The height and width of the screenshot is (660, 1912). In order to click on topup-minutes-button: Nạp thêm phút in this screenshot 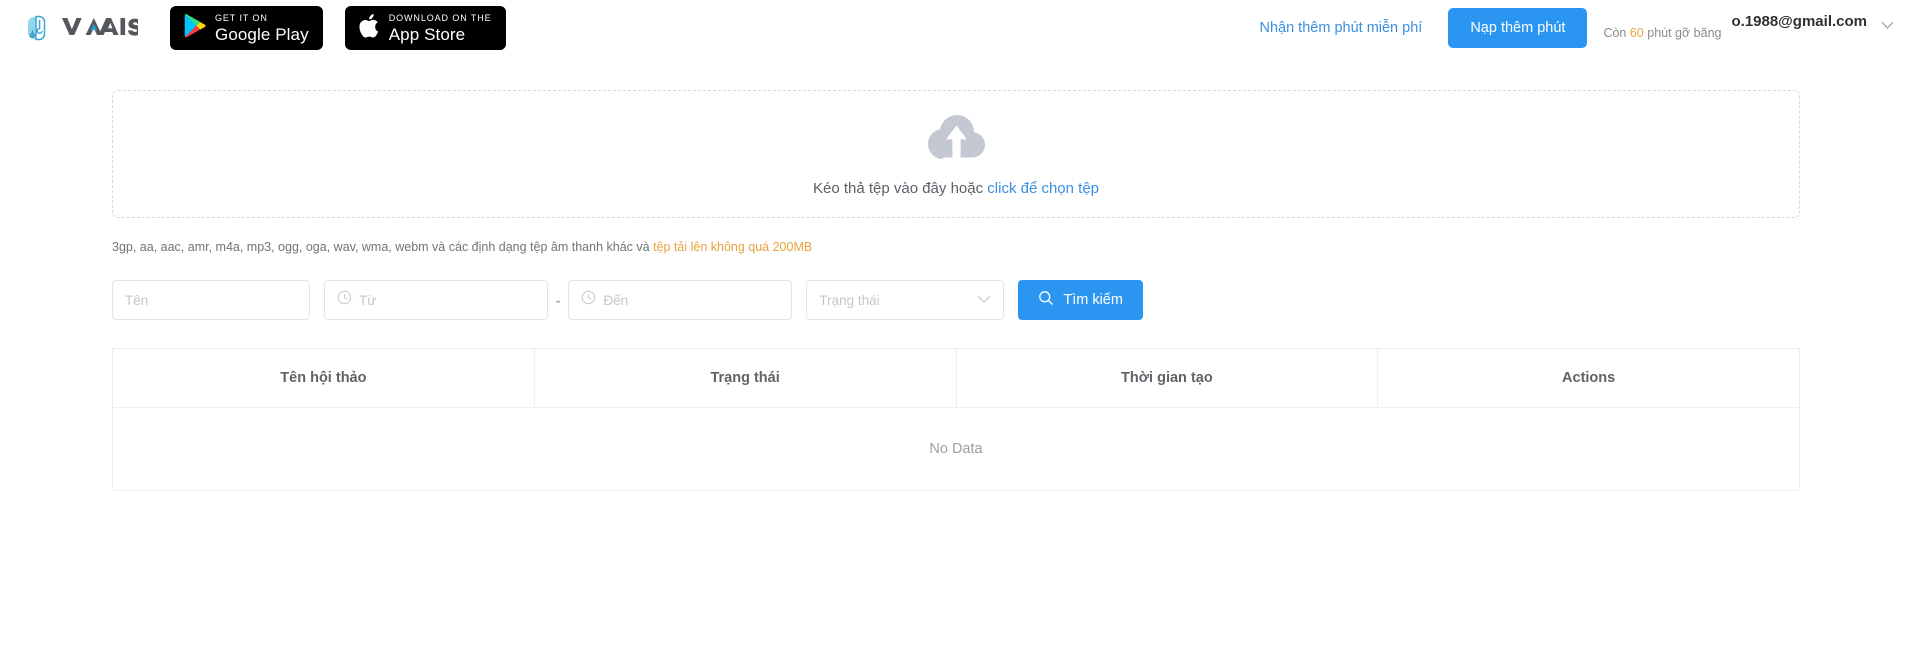, I will do `click(1518, 28)`.